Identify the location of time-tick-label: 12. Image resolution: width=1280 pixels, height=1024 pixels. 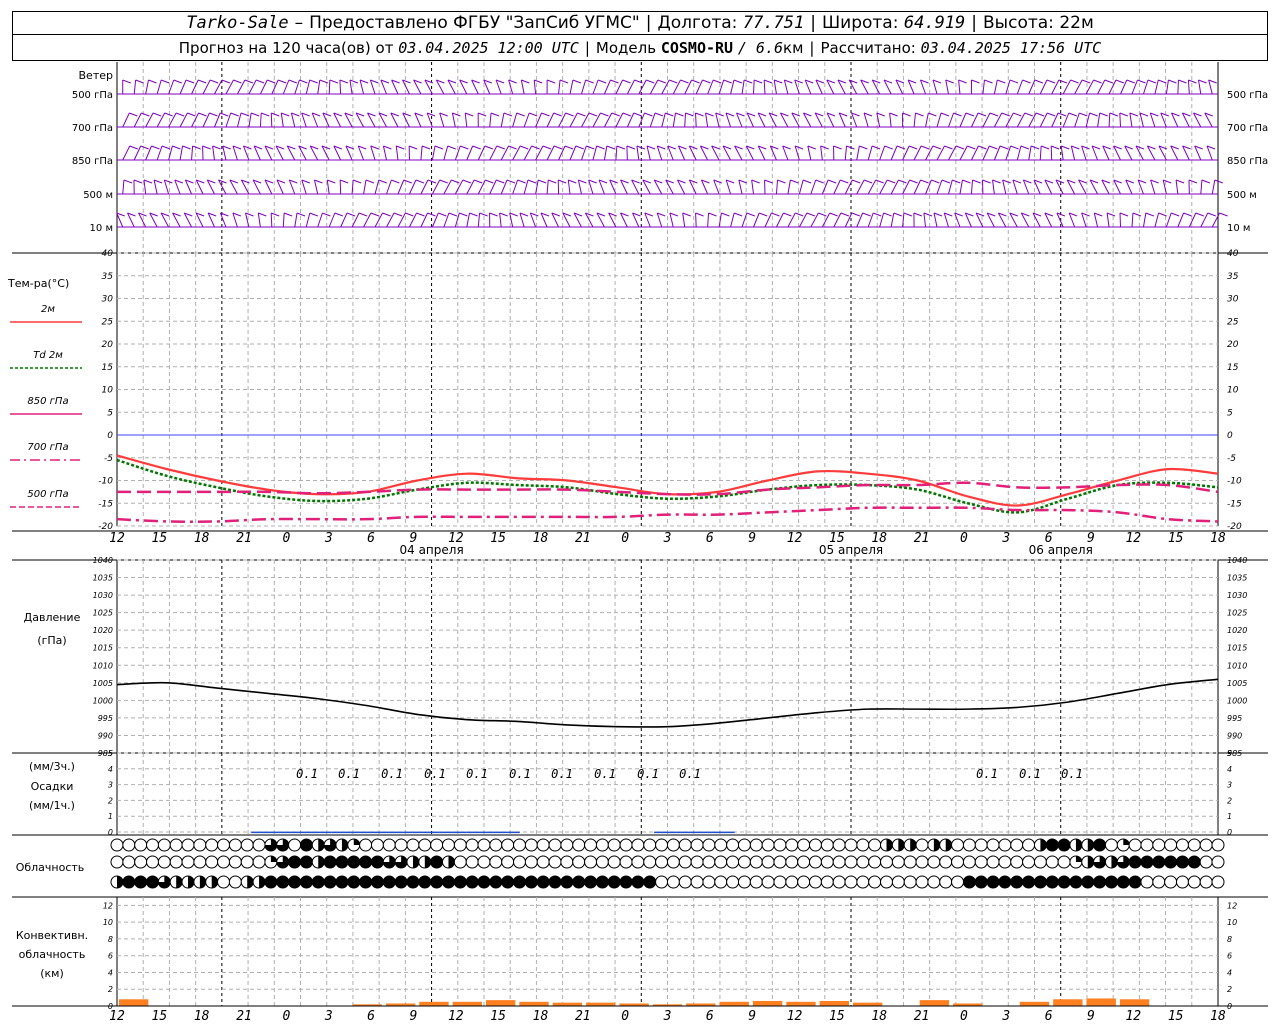
(795, 538).